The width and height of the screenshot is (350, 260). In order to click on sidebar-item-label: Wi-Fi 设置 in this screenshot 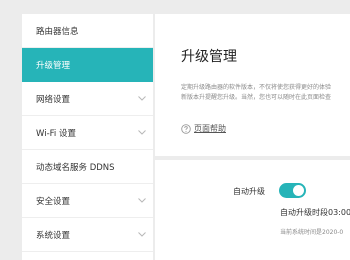, I will do `click(56, 133)`.